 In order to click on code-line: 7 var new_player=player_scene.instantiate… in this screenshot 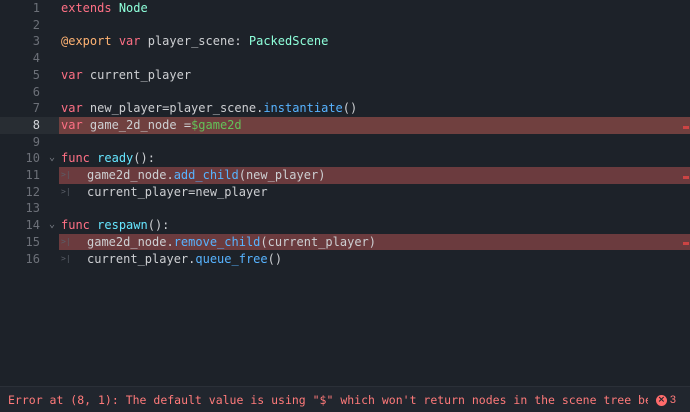, I will do `click(345, 108)`.